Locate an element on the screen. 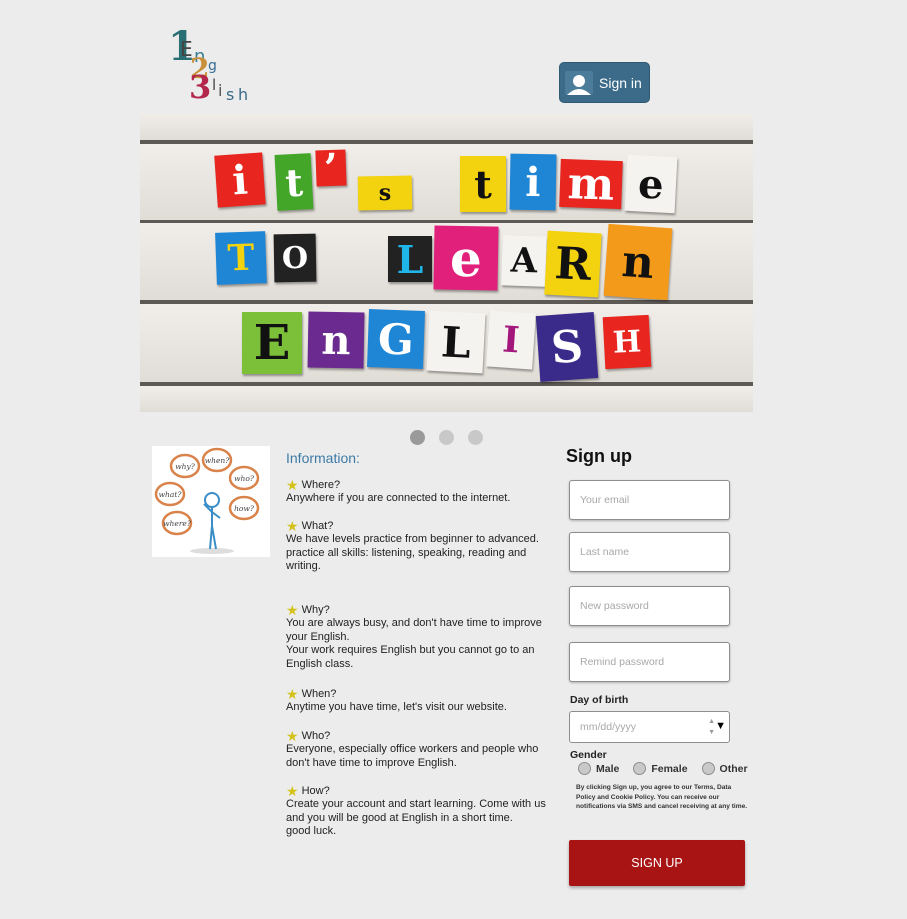 The width and height of the screenshot is (907, 919). banner-letter-line-one: s is located at coordinates (385, 193).